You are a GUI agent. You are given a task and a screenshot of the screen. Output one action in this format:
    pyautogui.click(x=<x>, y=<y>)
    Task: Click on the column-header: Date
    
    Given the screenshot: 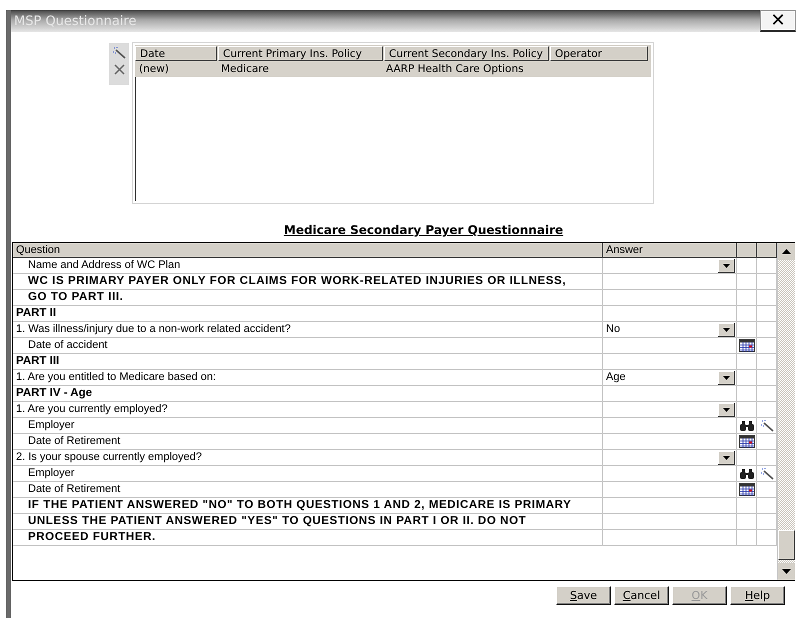 What is the action you would take?
    pyautogui.click(x=176, y=53)
    